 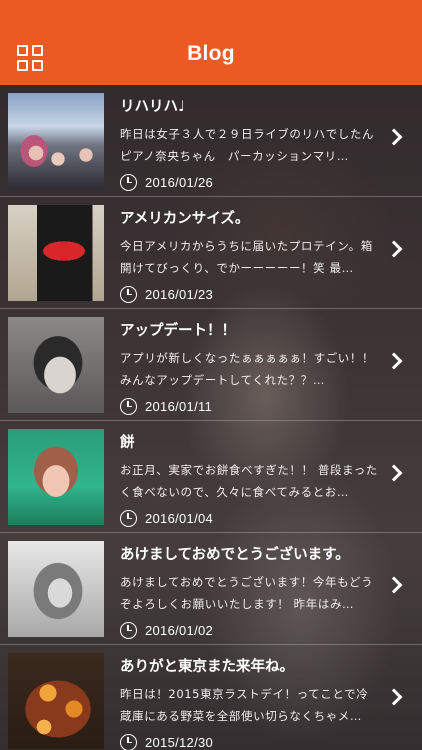 I want to click on post-date-row: 2016/01/04, so click(x=166, y=518).